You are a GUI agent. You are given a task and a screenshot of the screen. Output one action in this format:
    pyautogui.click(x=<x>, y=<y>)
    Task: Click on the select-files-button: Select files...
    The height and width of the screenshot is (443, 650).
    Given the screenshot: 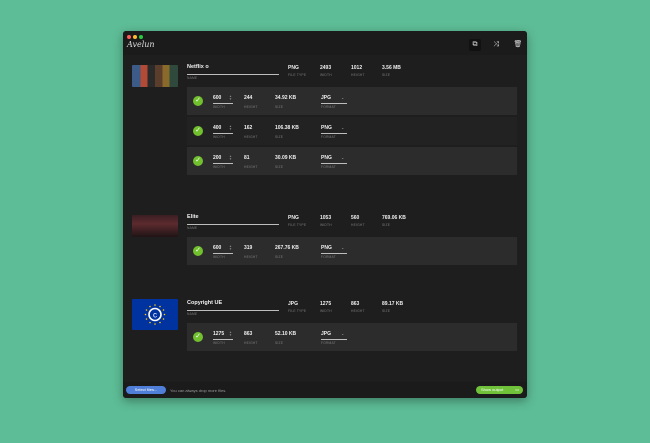 What is the action you would take?
    pyautogui.click(x=146, y=390)
    